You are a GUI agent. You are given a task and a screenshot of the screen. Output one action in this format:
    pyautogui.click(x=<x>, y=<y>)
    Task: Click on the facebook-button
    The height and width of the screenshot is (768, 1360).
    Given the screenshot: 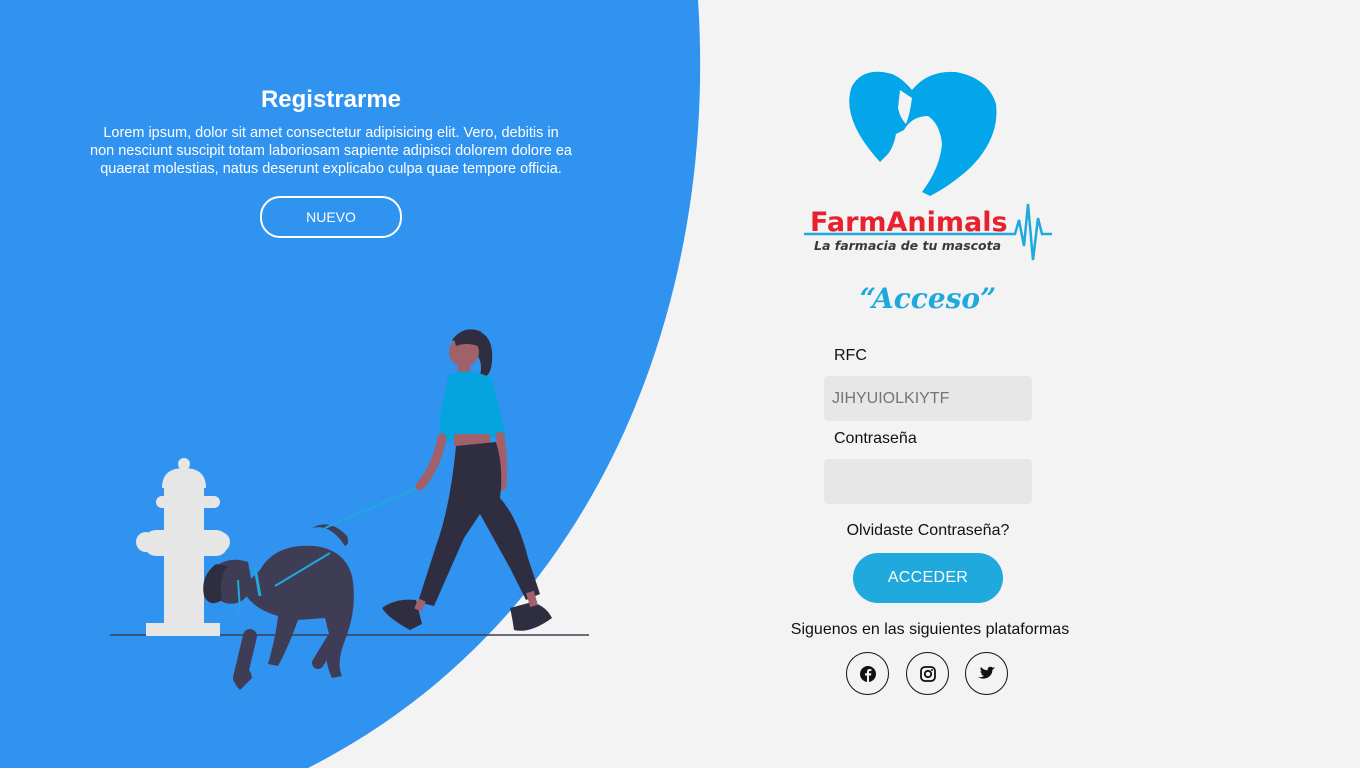 What is the action you would take?
    pyautogui.click(x=867, y=673)
    